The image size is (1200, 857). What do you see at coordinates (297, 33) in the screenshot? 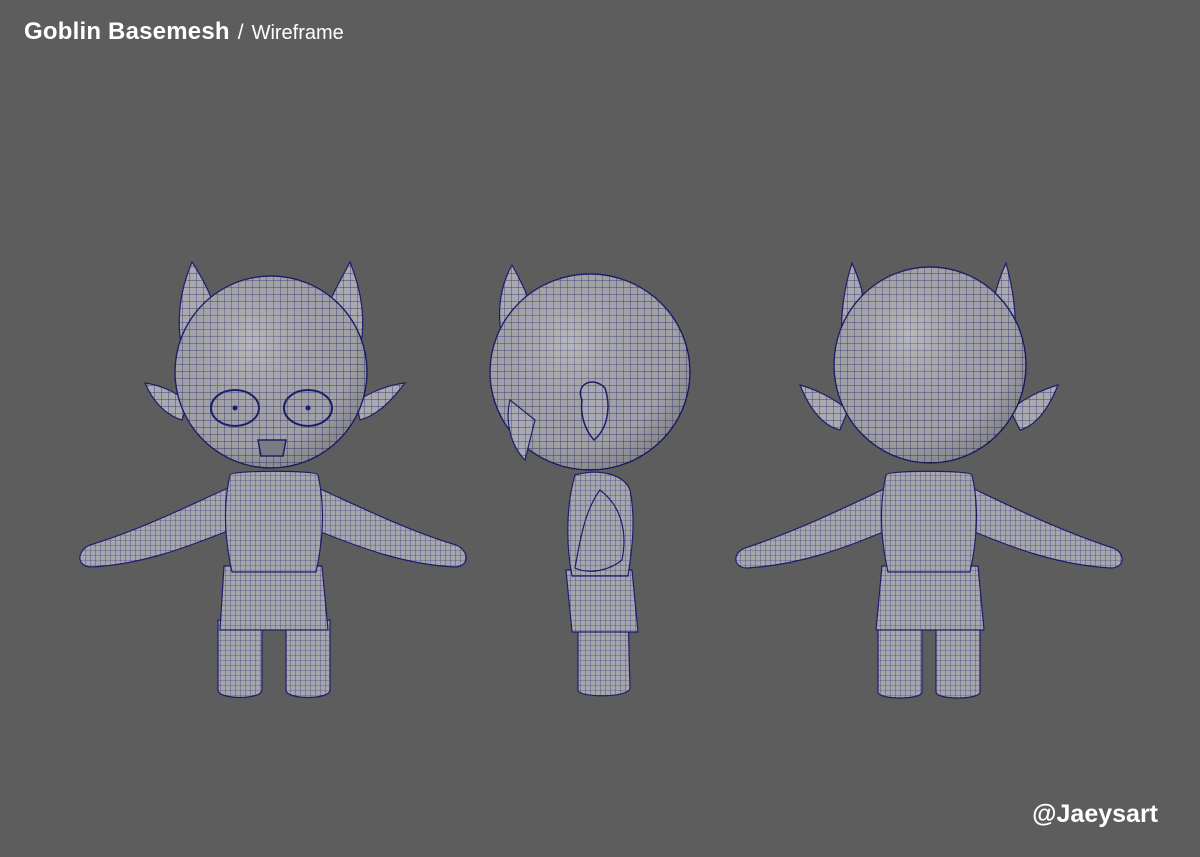
I see `title-subtitle: Wireframe` at bounding box center [297, 33].